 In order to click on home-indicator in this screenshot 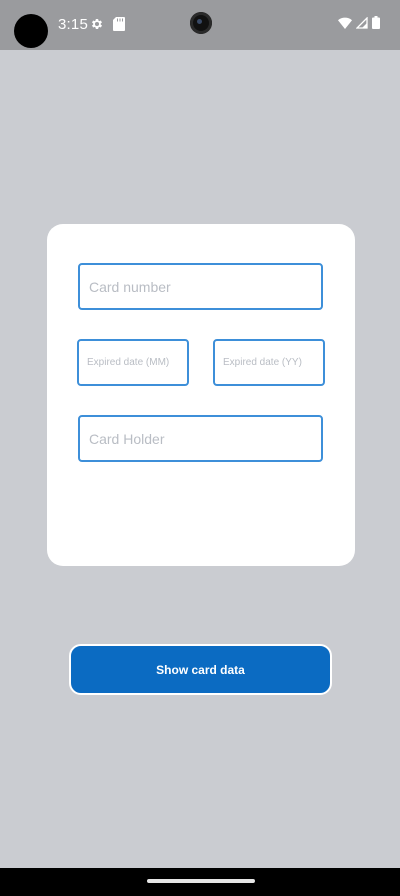, I will do `click(201, 881)`.